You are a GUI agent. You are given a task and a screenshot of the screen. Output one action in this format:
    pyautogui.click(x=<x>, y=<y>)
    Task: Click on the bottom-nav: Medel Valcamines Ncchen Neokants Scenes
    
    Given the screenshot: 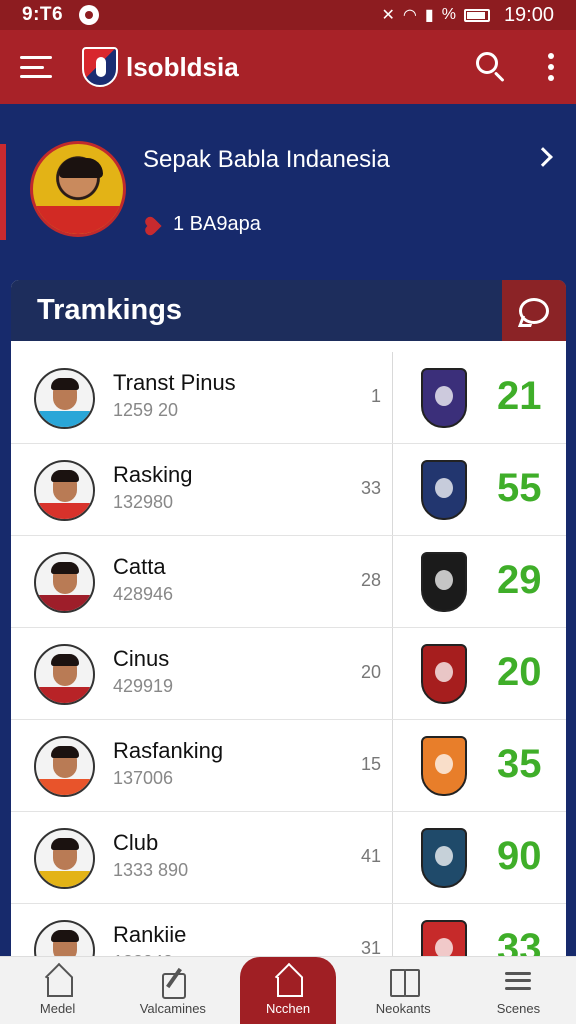 What is the action you would take?
    pyautogui.click(x=288, y=990)
    